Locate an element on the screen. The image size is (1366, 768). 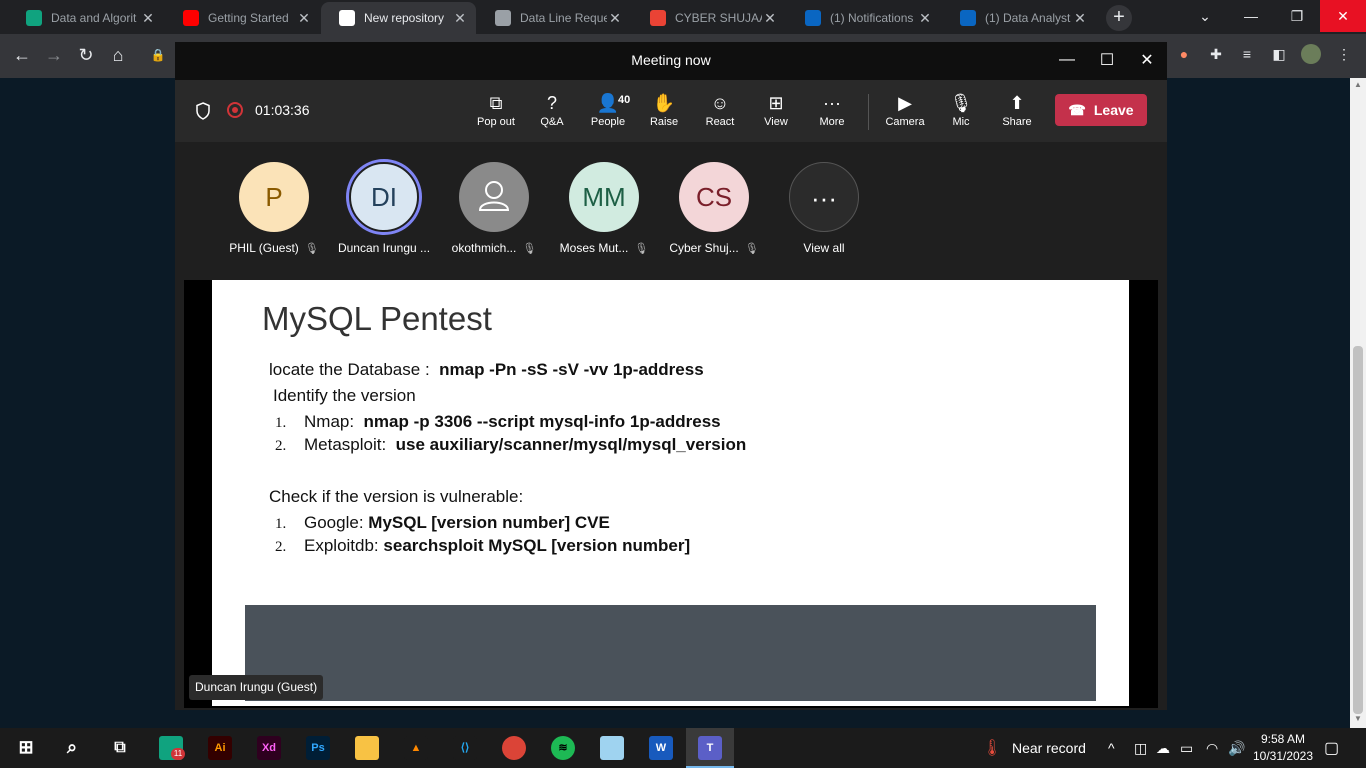
scroll-down-icon: ▼ is located at coordinates (1358, 719).